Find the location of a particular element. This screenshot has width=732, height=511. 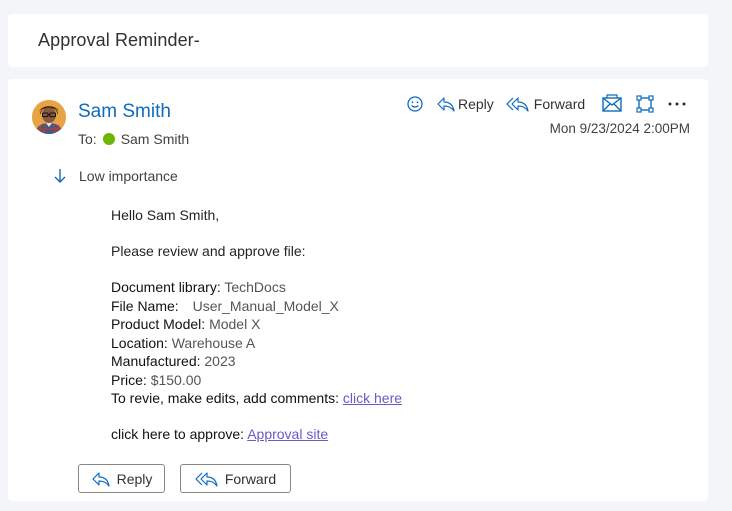

approve-prompt: click here to approve: is located at coordinates (178, 434).